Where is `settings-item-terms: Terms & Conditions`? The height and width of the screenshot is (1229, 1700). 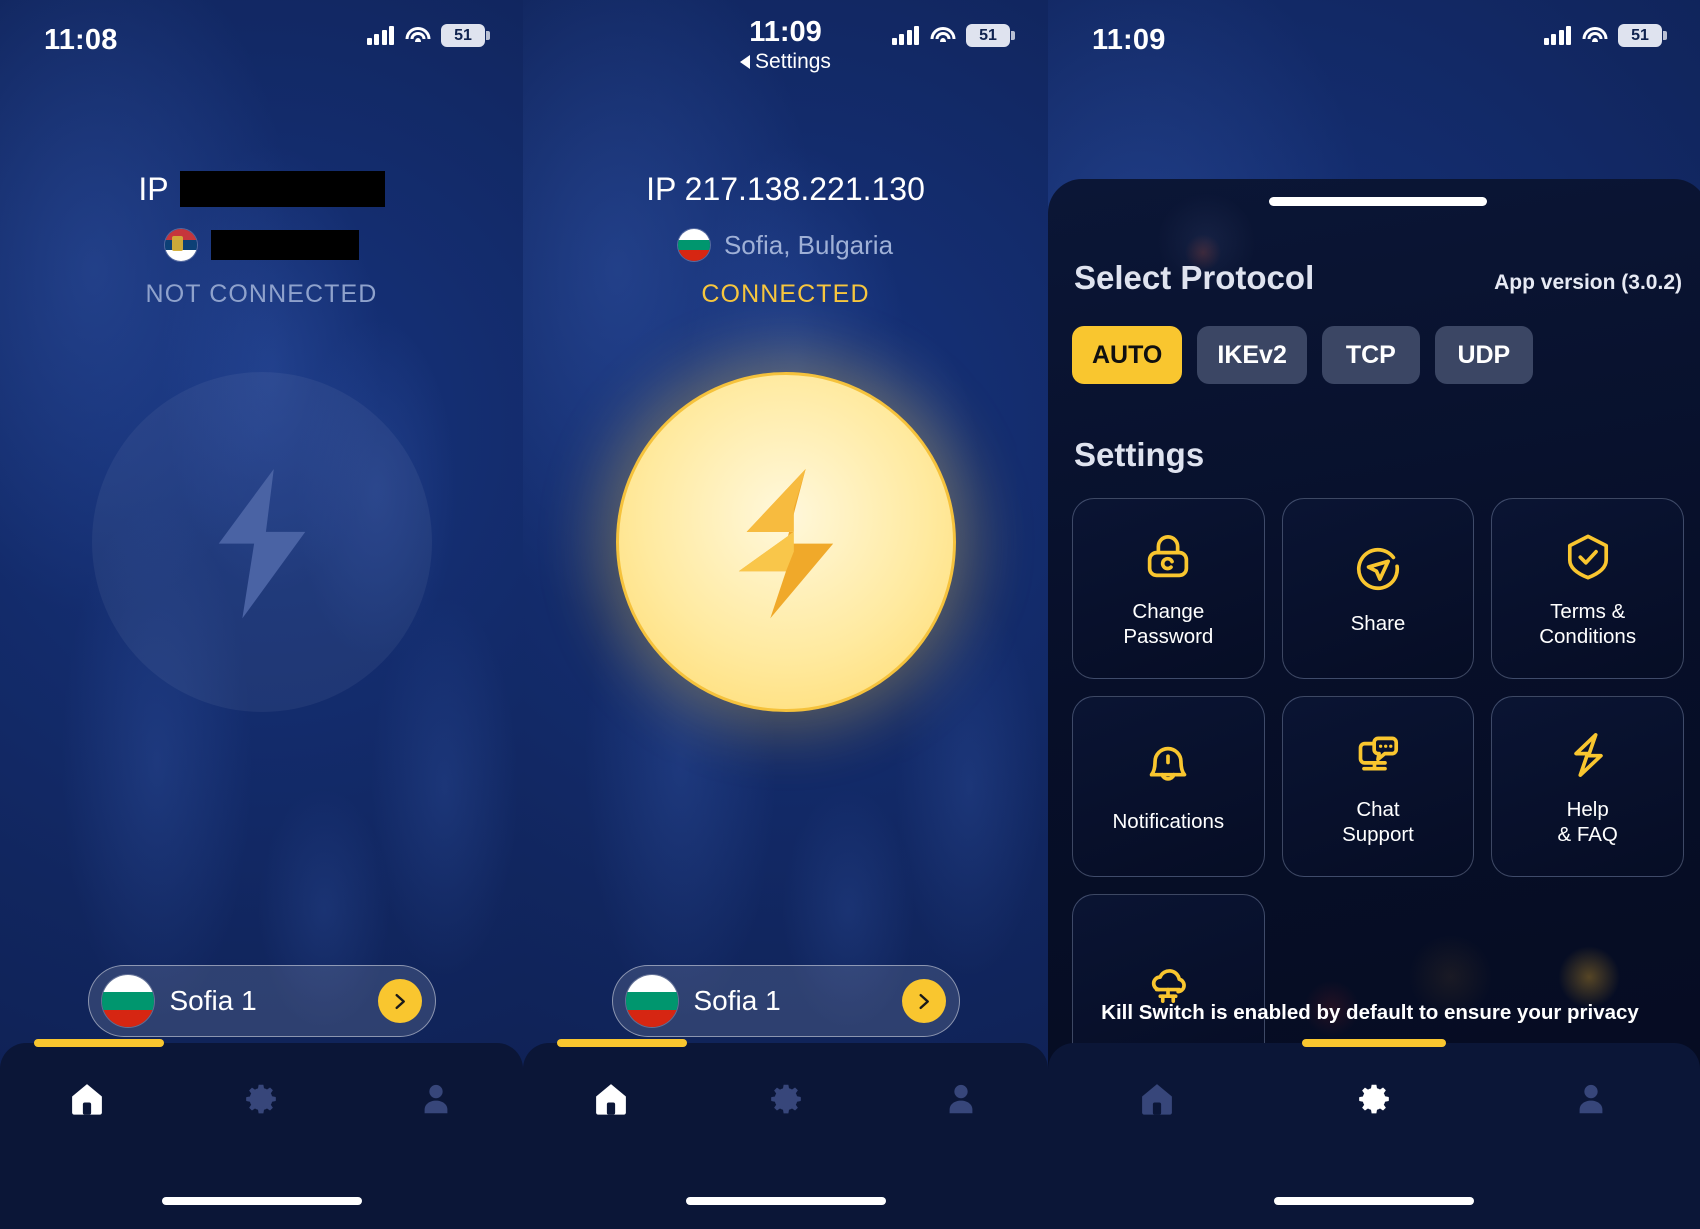 settings-item-terms: Terms & Conditions is located at coordinates (1587, 588).